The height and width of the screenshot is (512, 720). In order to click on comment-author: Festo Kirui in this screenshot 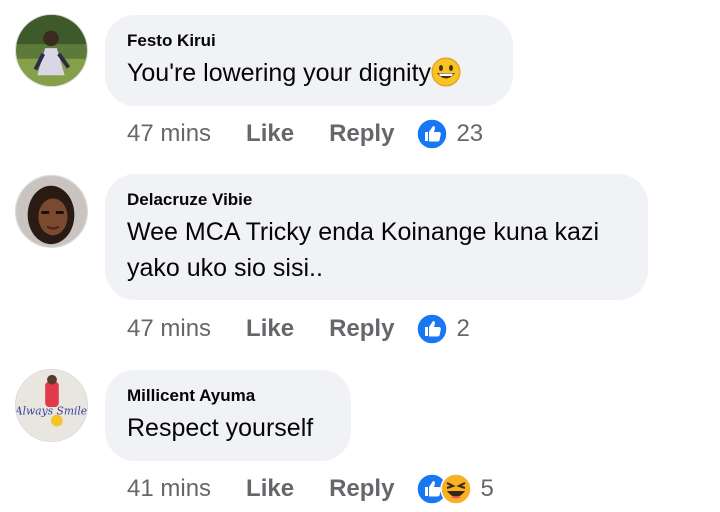, I will do `click(308, 41)`.